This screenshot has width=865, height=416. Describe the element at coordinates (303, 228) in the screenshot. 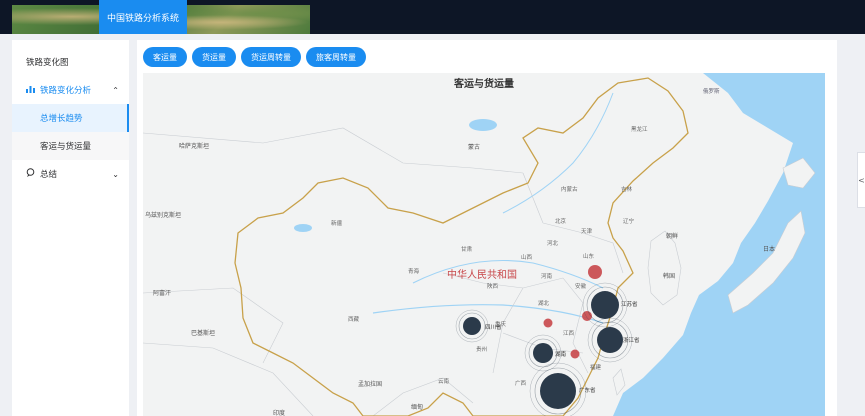

I see `balkhash-lake` at that location.